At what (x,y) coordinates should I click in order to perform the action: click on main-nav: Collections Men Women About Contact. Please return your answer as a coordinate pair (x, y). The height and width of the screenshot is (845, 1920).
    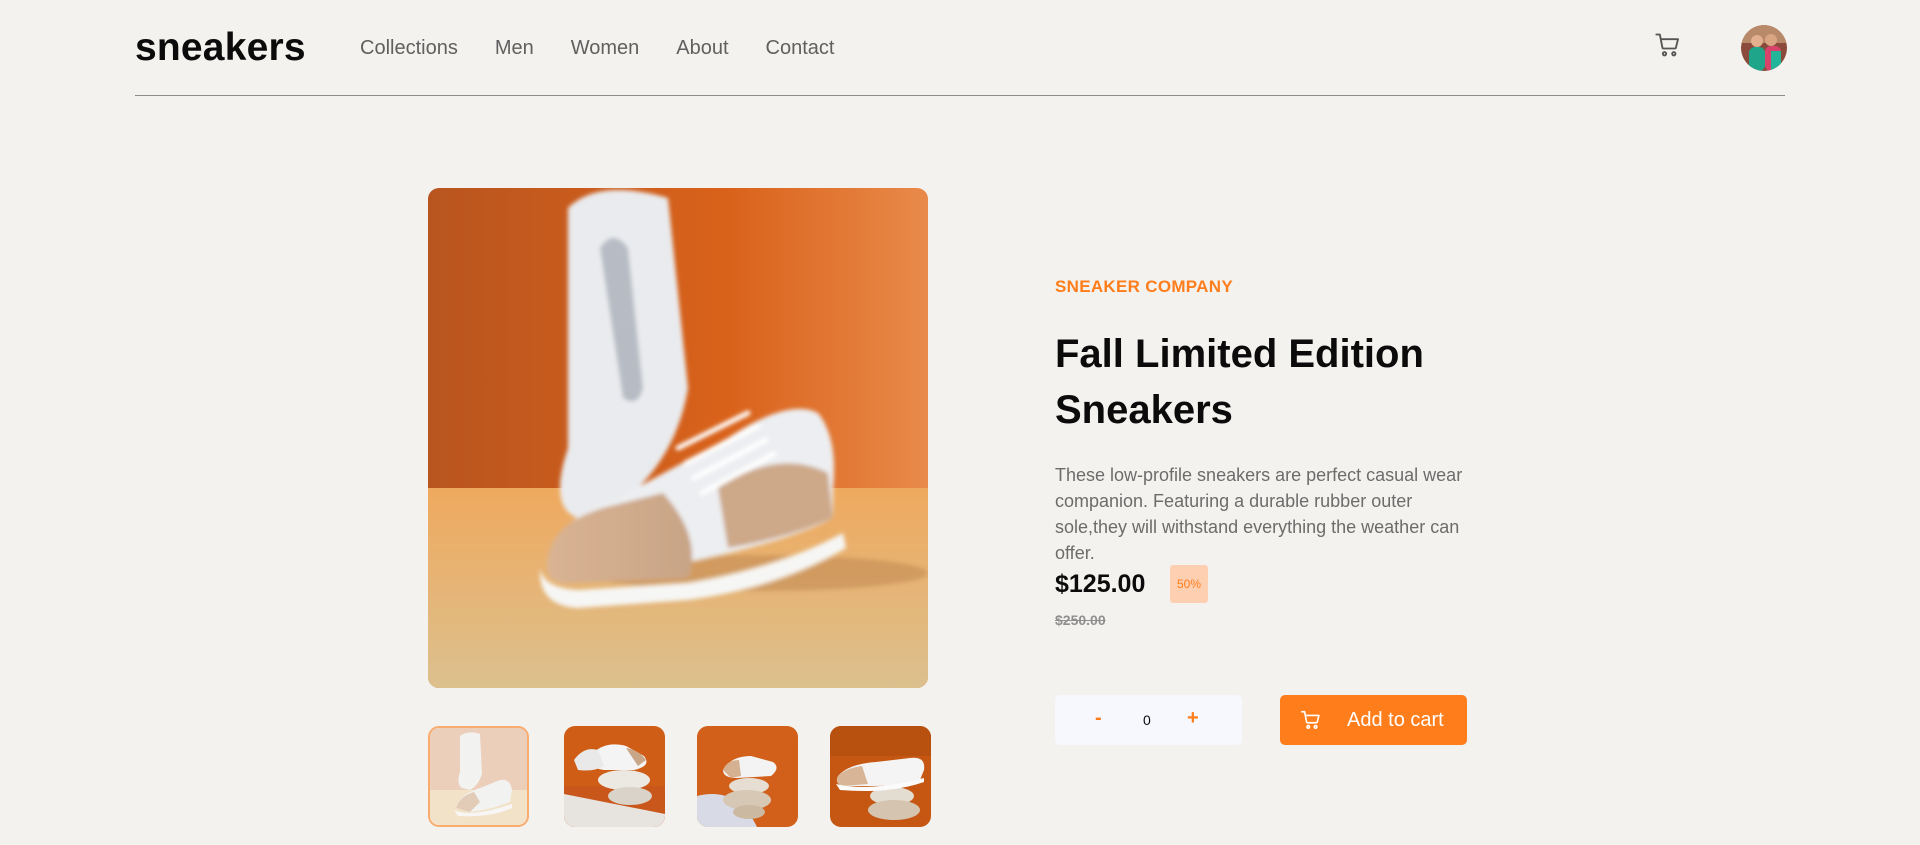
    Looking at the image, I should click on (615, 48).